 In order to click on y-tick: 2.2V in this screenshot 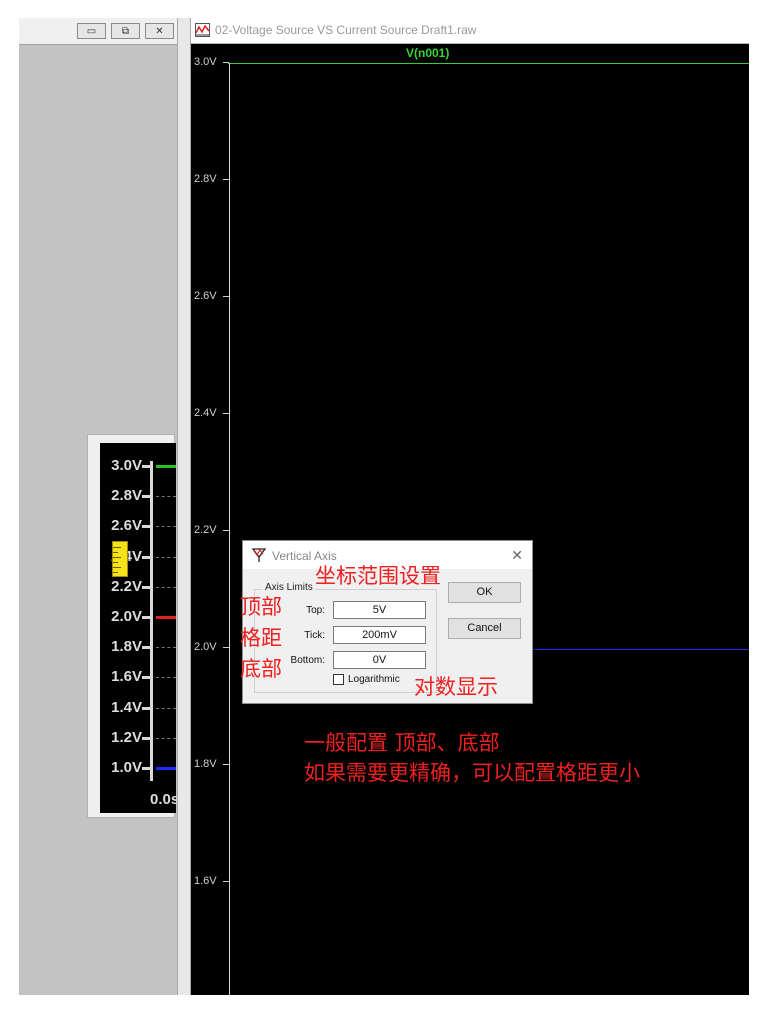, I will do `click(211, 531)`.